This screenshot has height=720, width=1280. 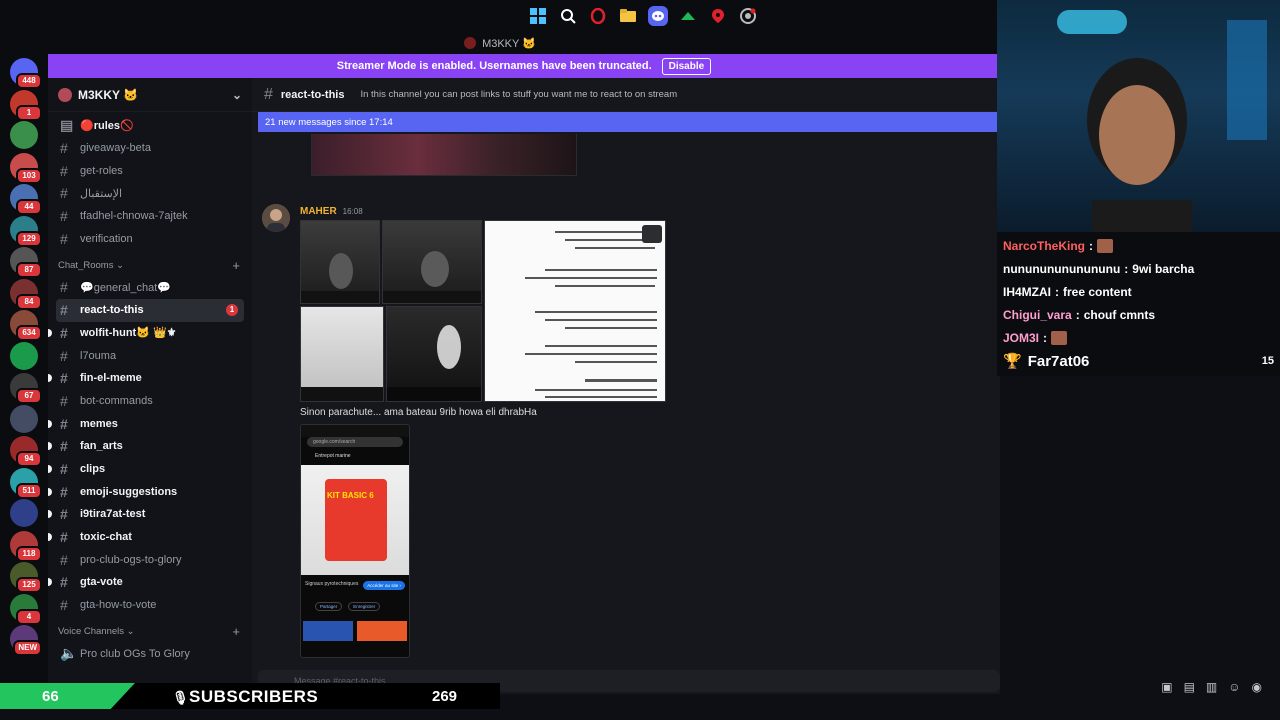 What do you see at coordinates (150, 537) in the screenshot?
I see `channel-item: # toxic-chat` at bounding box center [150, 537].